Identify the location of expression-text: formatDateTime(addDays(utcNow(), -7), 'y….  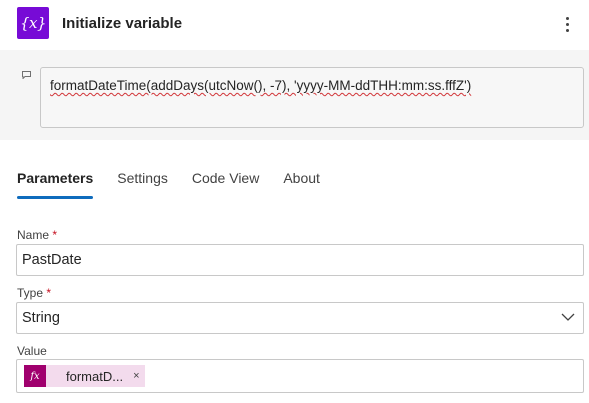
(260, 85).